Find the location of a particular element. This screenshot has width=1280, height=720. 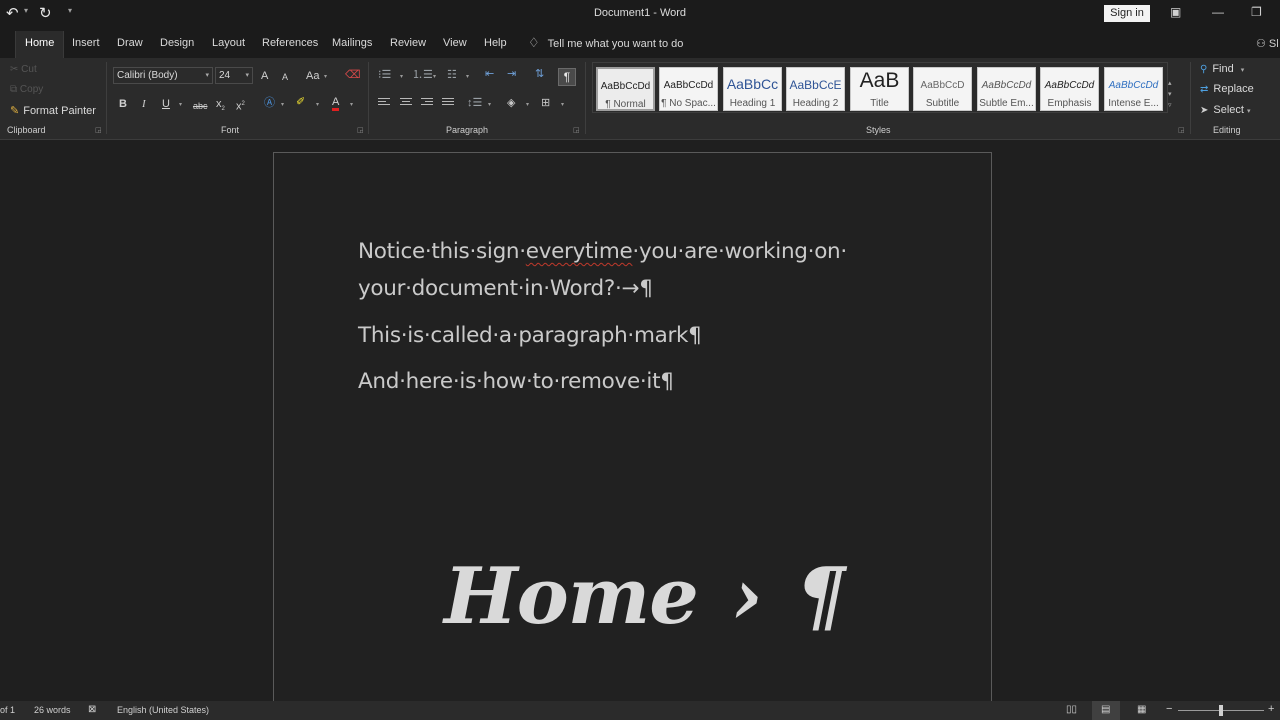

text-effects-icon: Ⓐ is located at coordinates (269, 103).